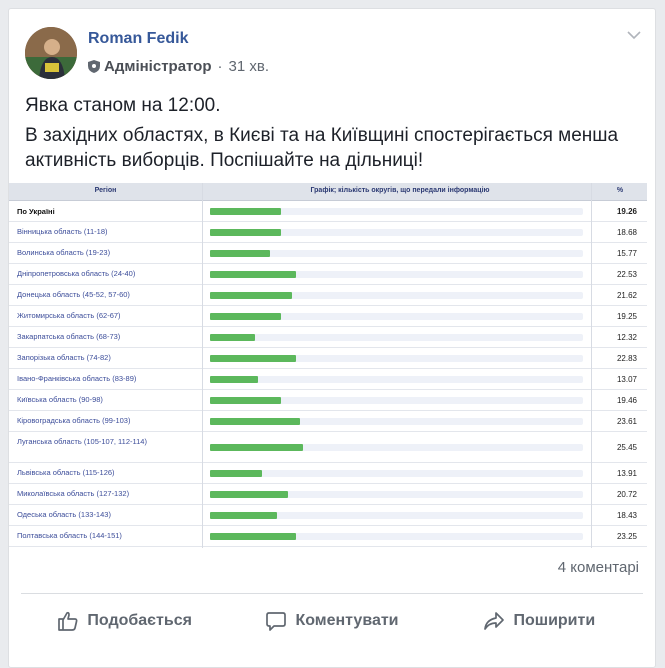 The image size is (665, 668). What do you see at coordinates (626, 253) in the screenshot?
I see `turnout-value: 15.77` at bounding box center [626, 253].